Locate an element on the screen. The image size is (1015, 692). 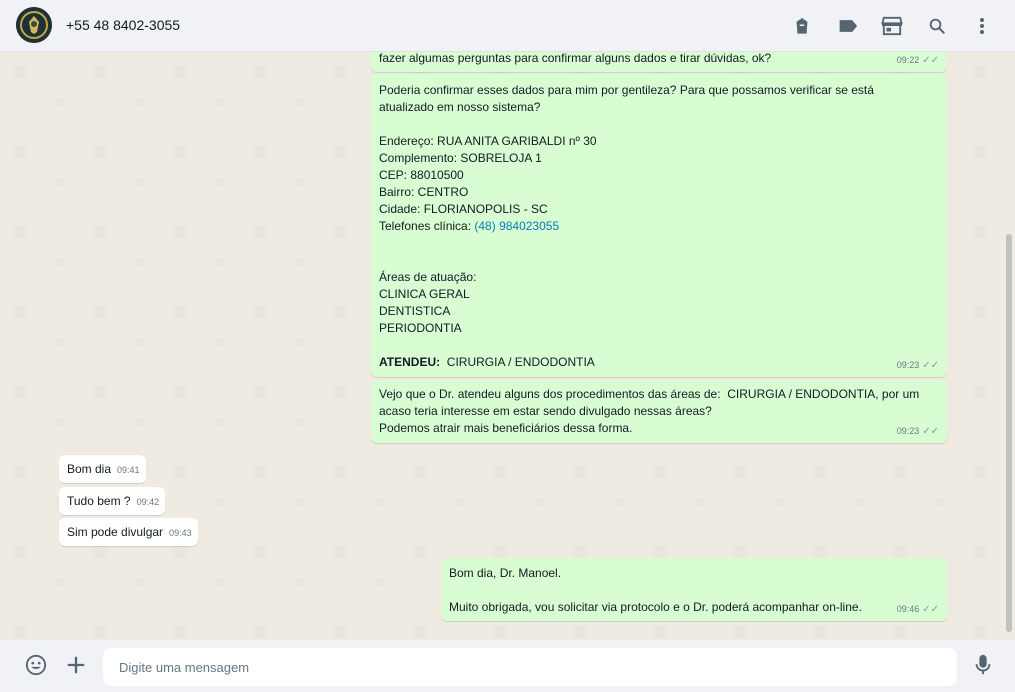
phone-line: Telefones clínica: (48) 984023055 is located at coordinates (659, 226).